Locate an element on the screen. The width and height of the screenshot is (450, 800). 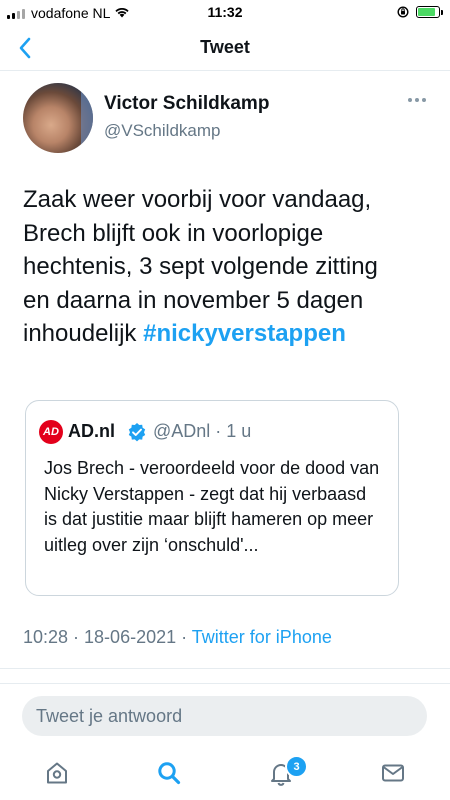
avatar is located at coordinates (58, 118).